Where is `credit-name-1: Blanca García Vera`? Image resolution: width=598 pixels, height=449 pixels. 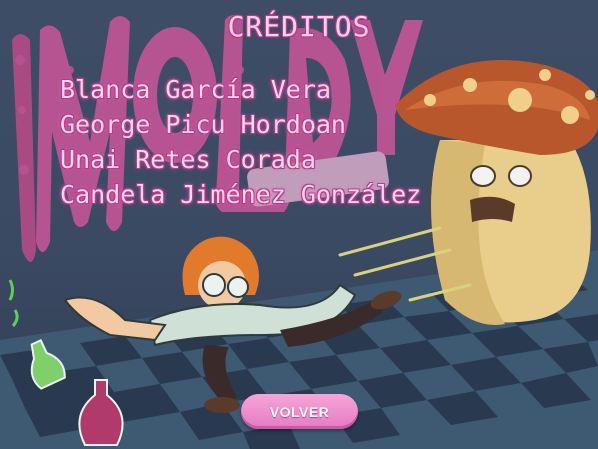 credit-name-1: Blanca García Vera is located at coordinates (195, 89).